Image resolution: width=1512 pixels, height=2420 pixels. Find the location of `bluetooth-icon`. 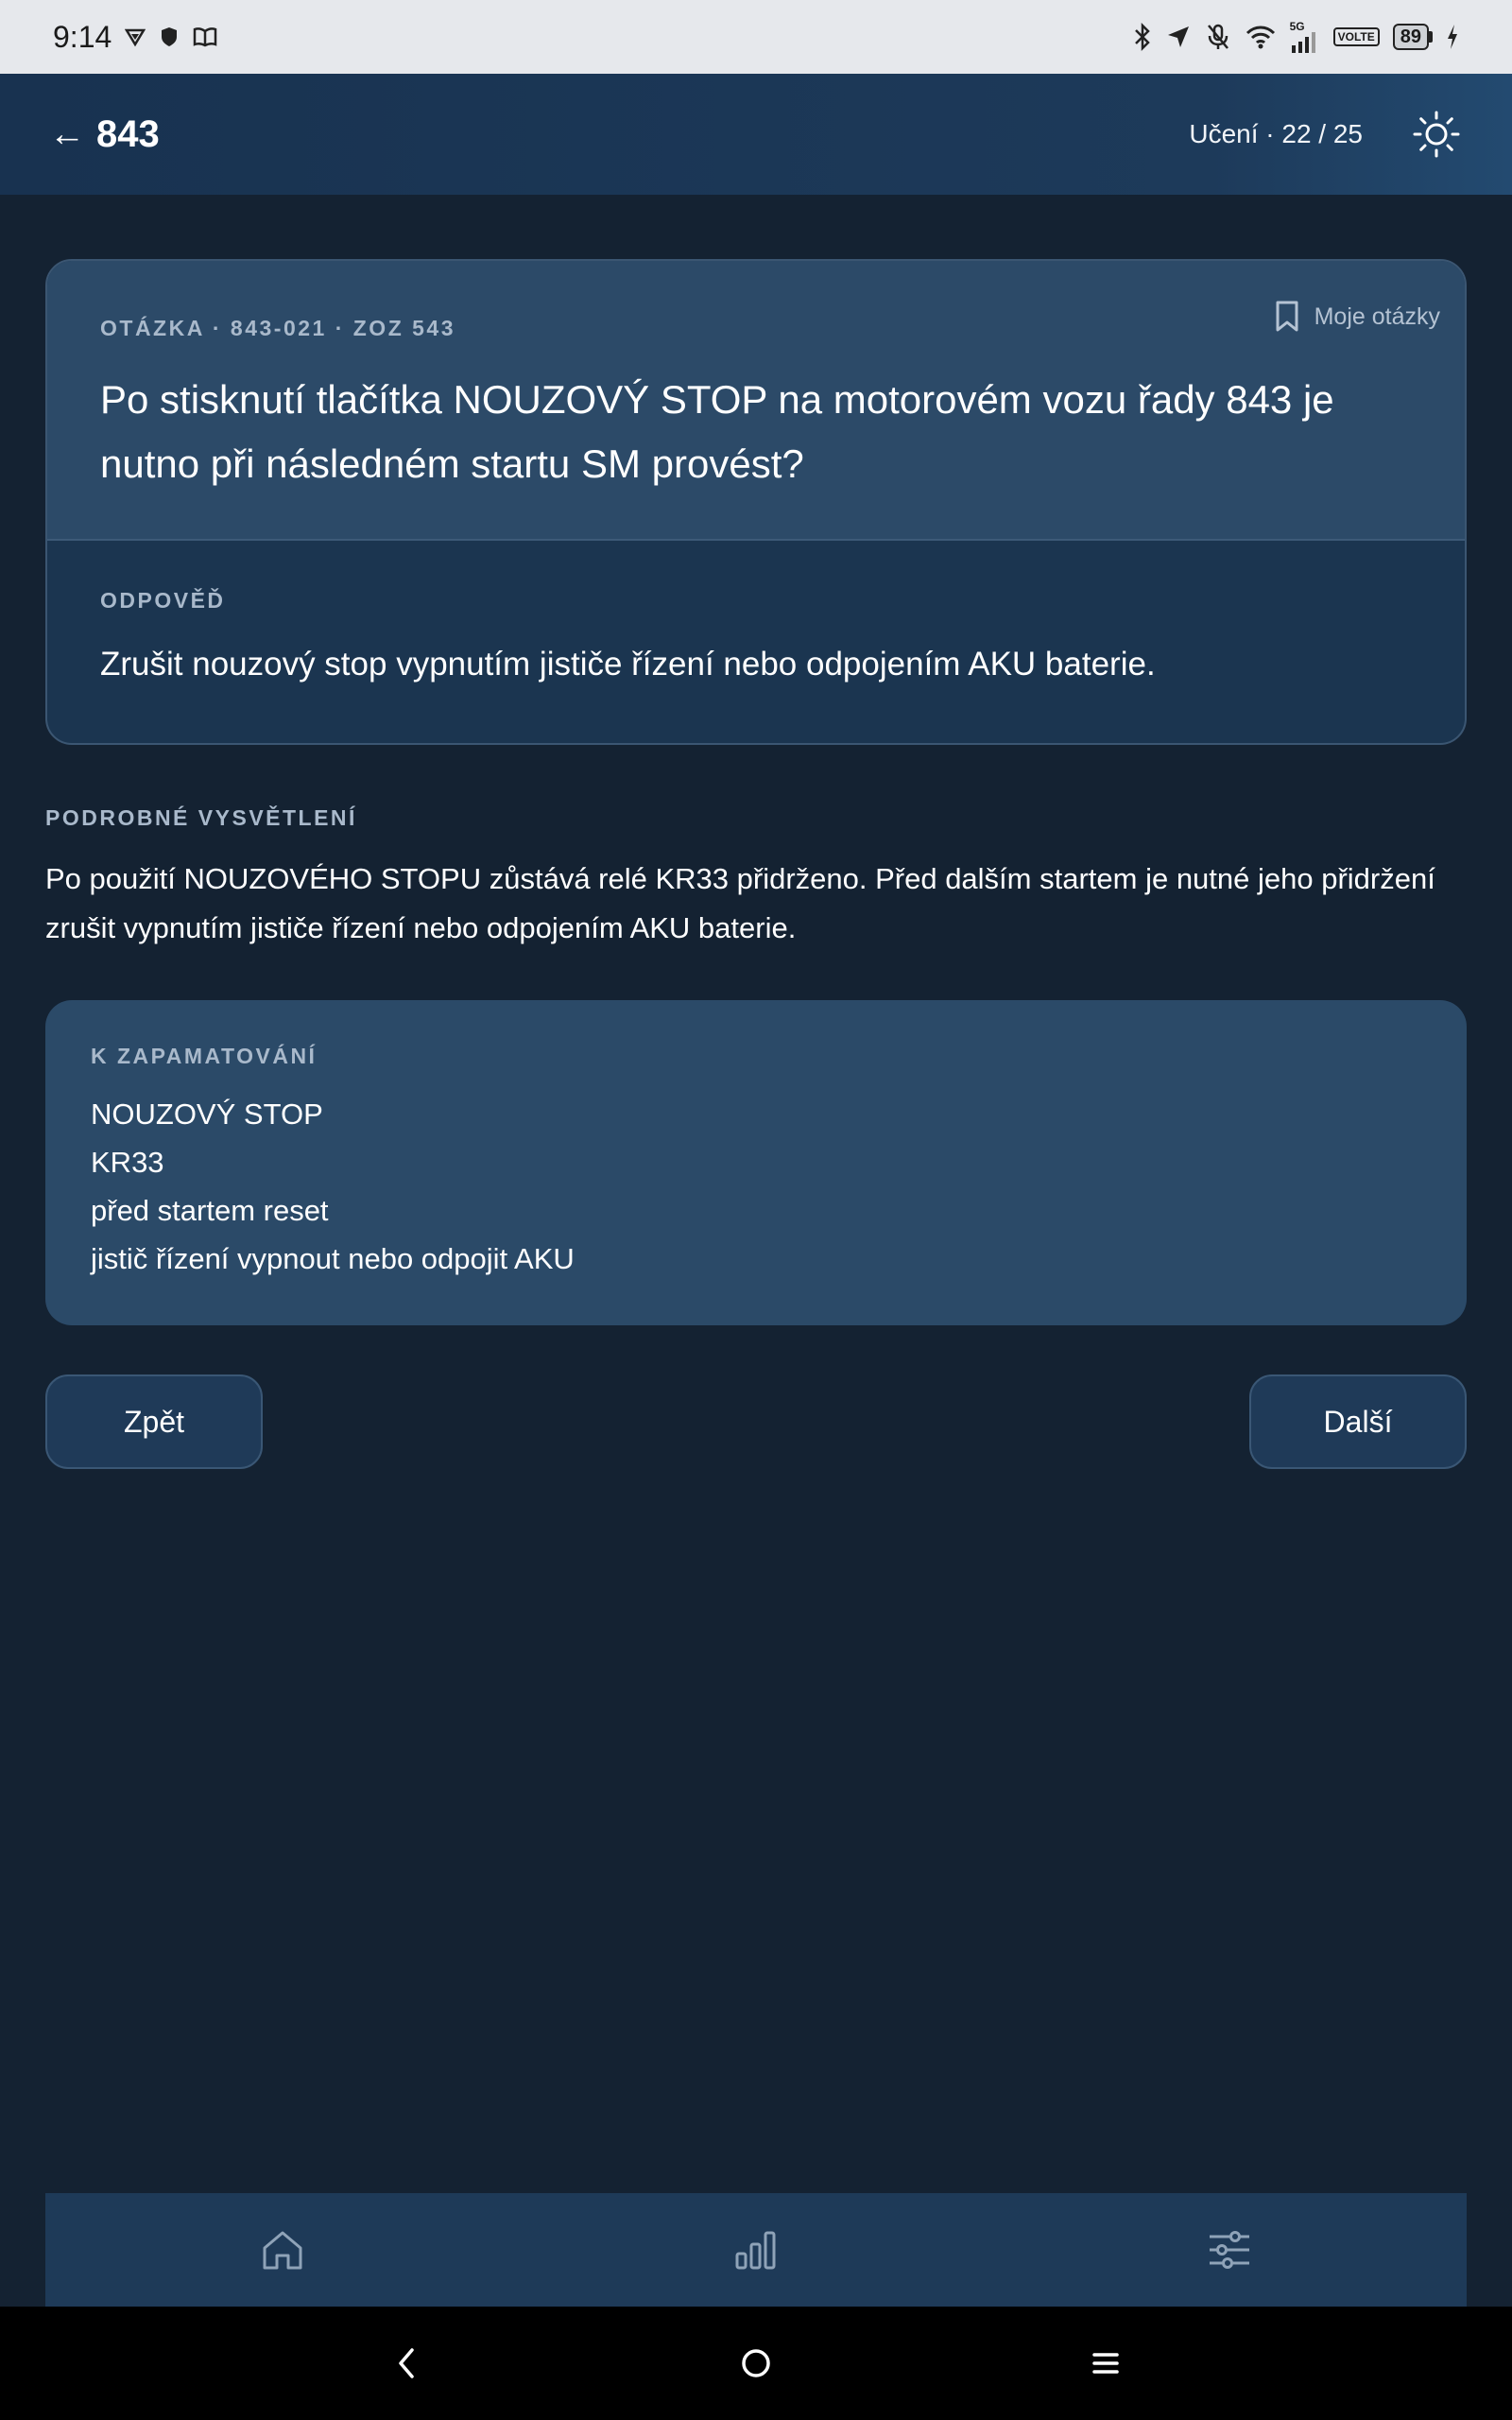

bluetooth-icon is located at coordinates (1142, 37).